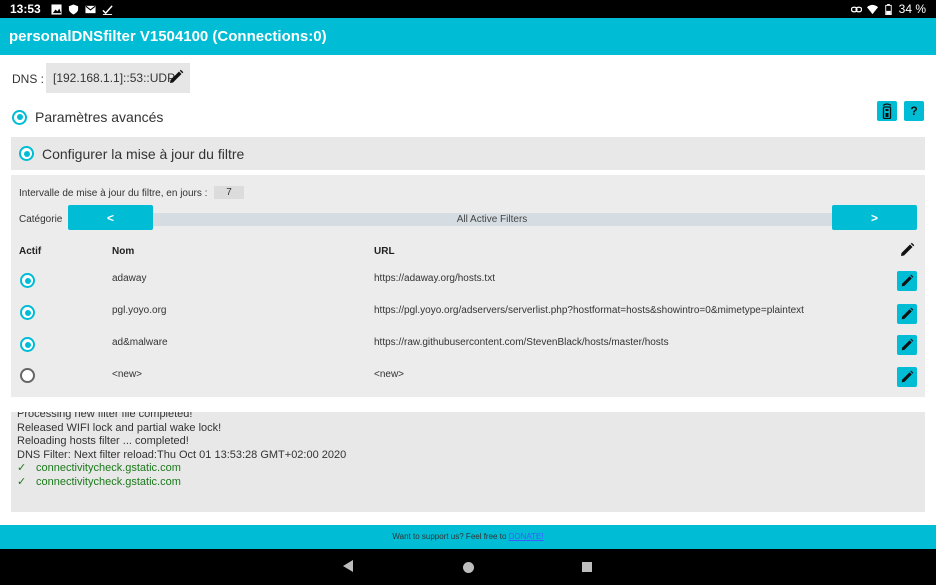 This screenshot has width=936, height=585. What do you see at coordinates (105, 416) in the screenshot?
I see `log-line: Processing new filter file completed!` at bounding box center [105, 416].